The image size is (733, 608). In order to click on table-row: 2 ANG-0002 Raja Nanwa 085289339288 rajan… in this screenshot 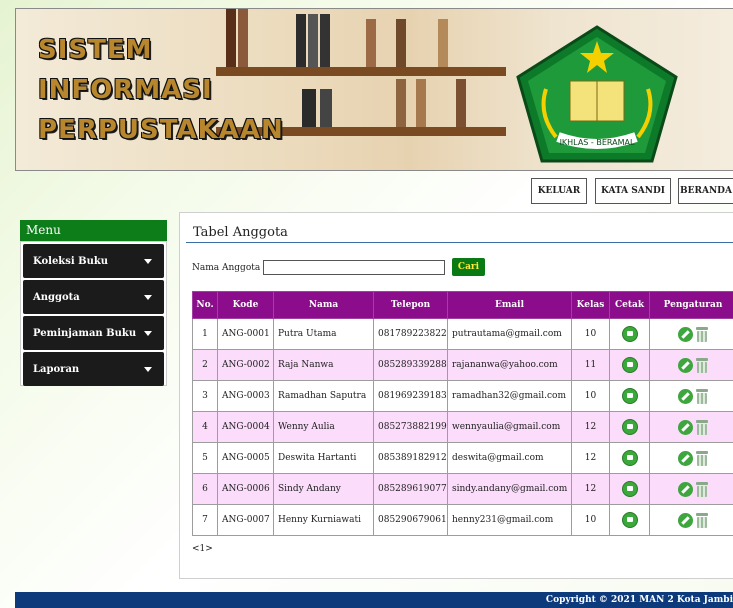, I will do `click(462, 365)`.